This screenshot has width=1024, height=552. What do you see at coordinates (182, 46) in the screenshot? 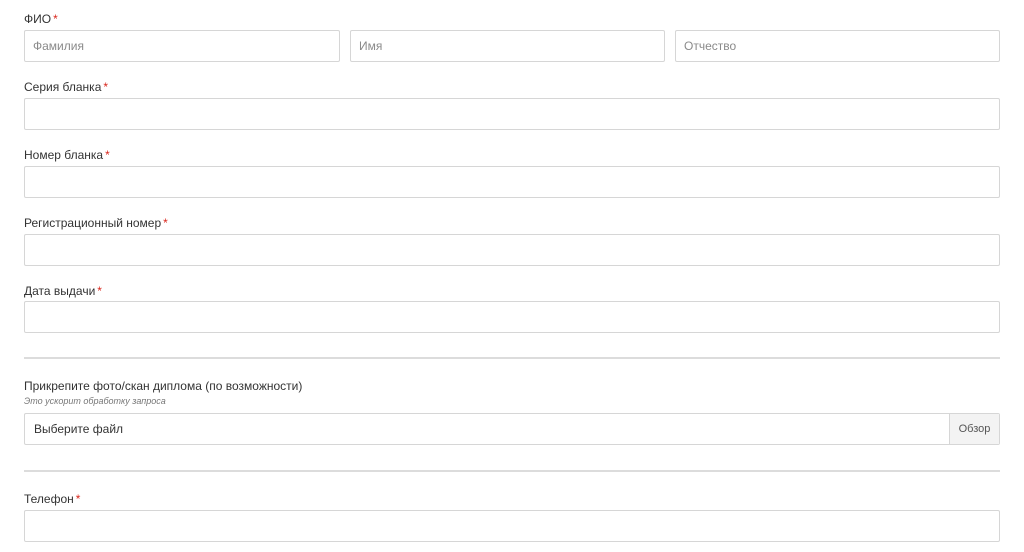
I see `surname-input` at bounding box center [182, 46].